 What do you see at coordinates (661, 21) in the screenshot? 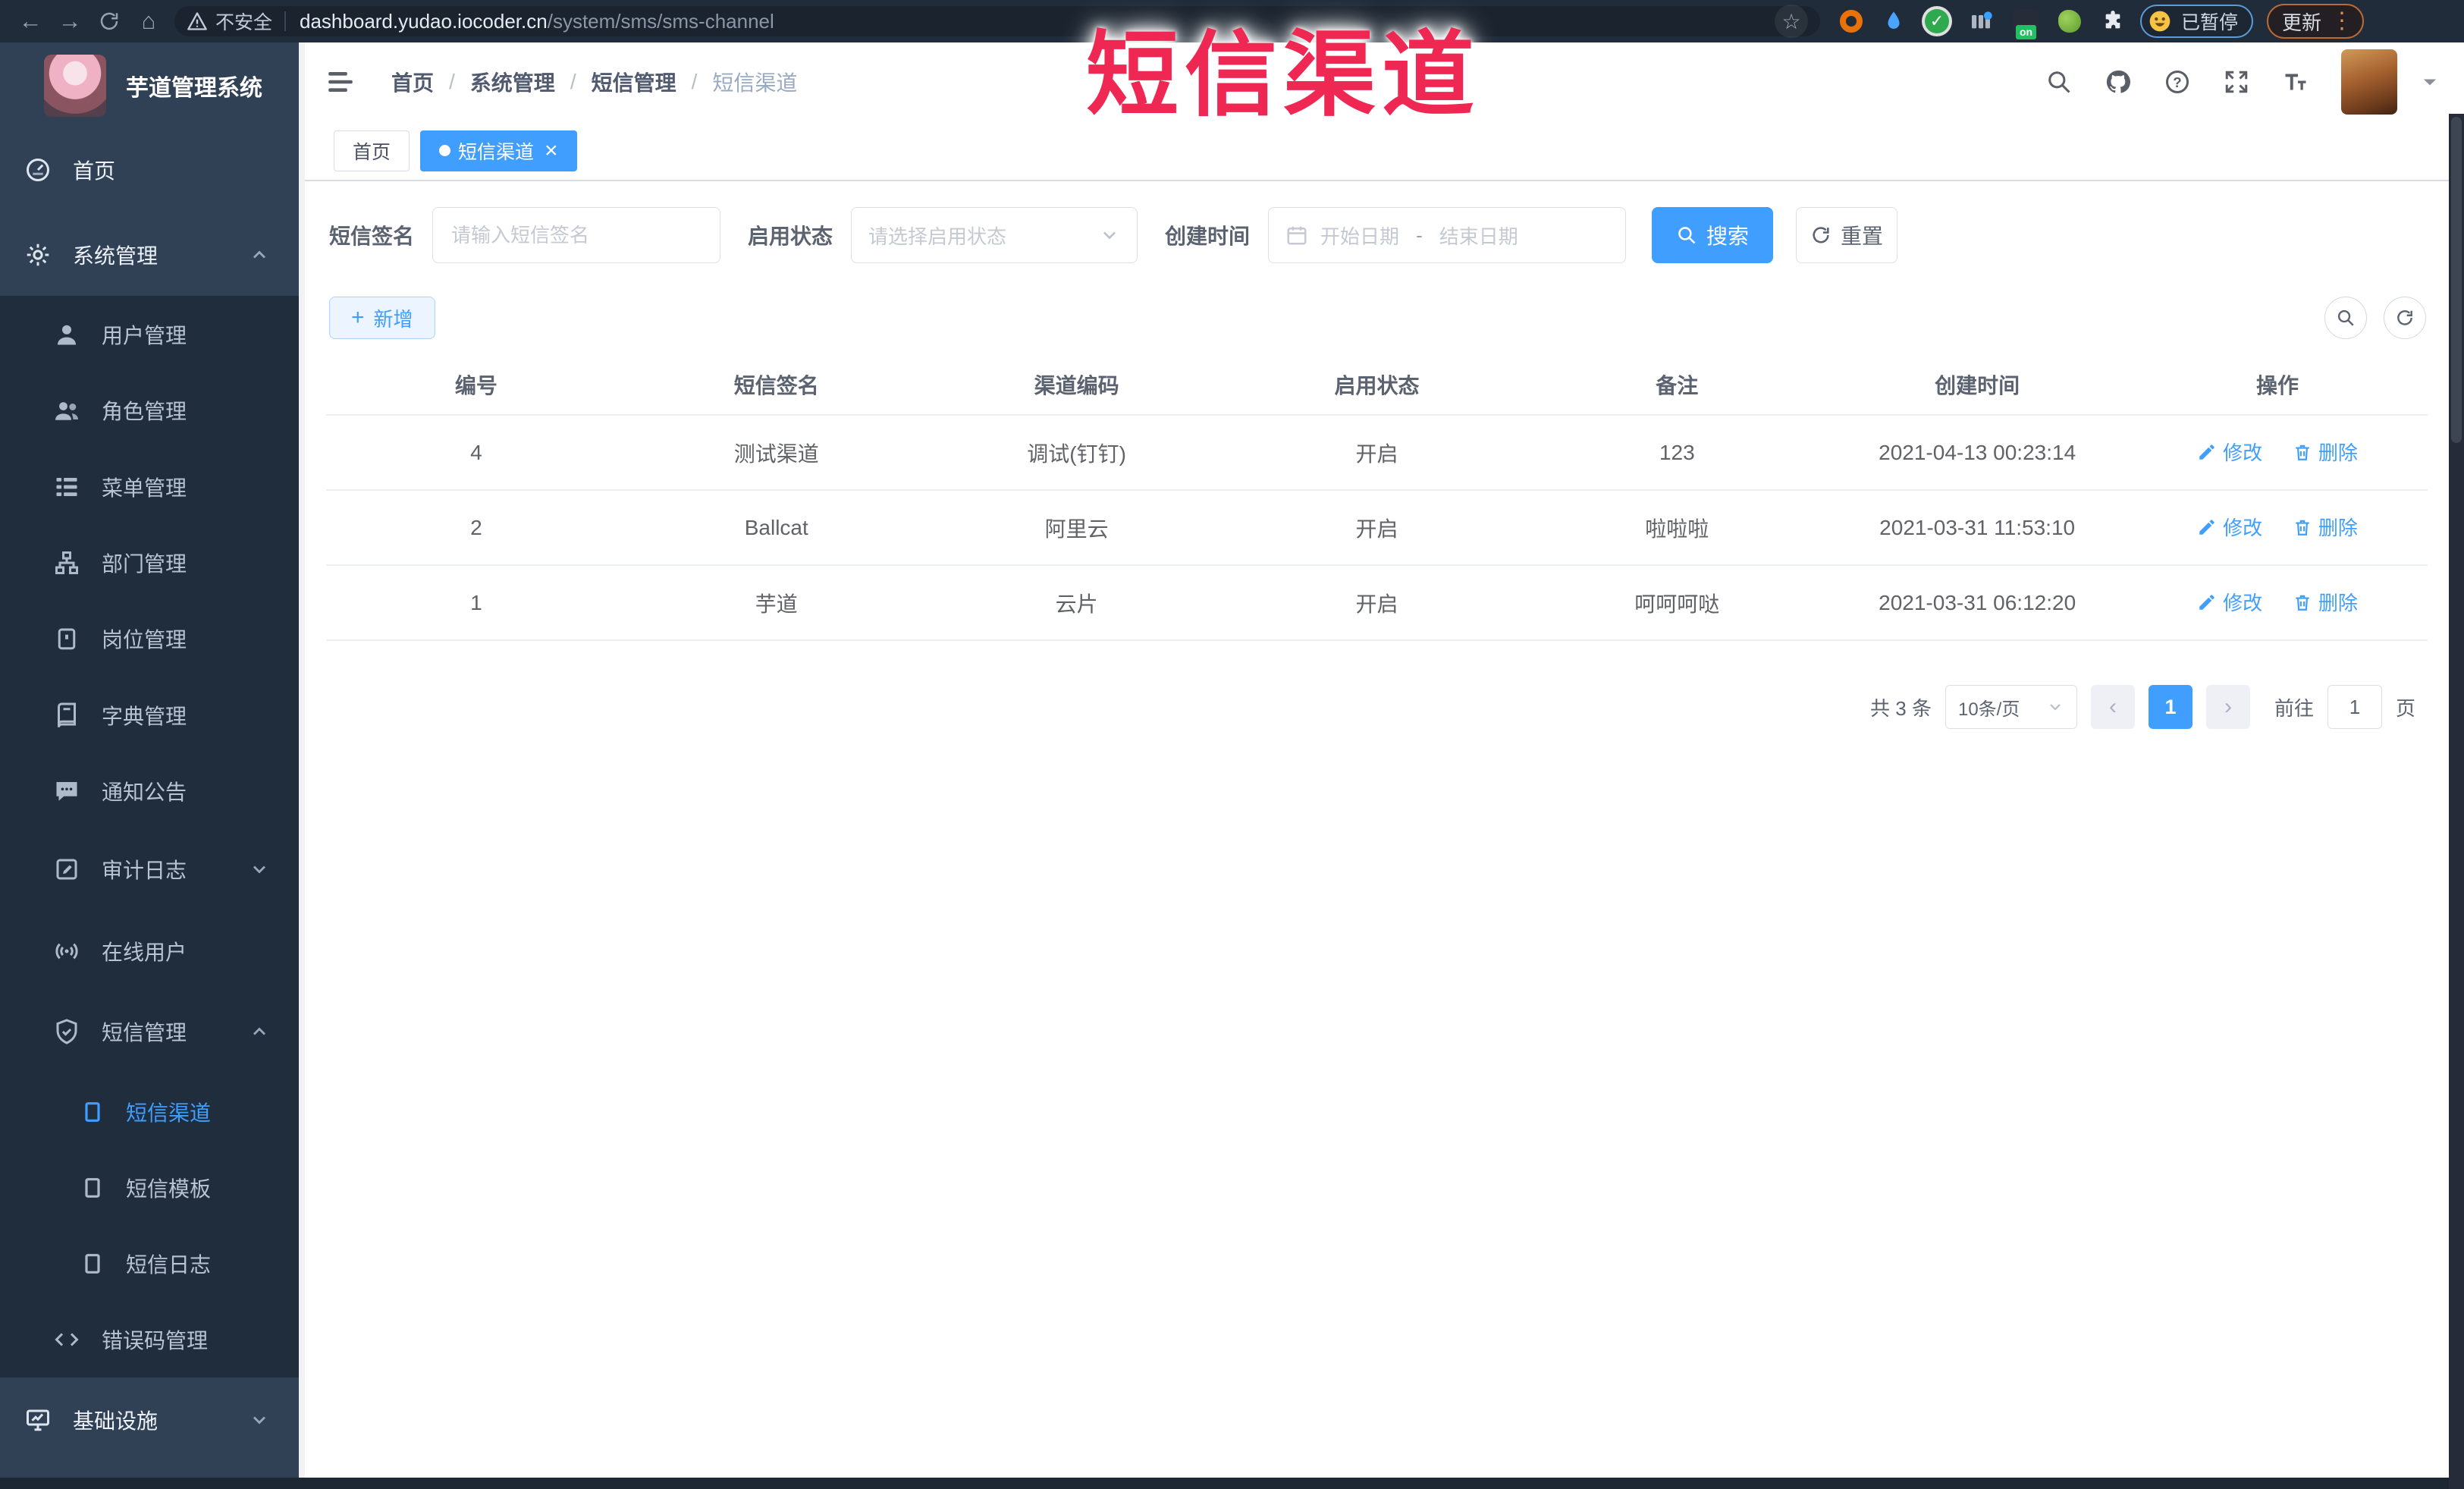
I see `url-path: /system/sms/sms-channel` at bounding box center [661, 21].